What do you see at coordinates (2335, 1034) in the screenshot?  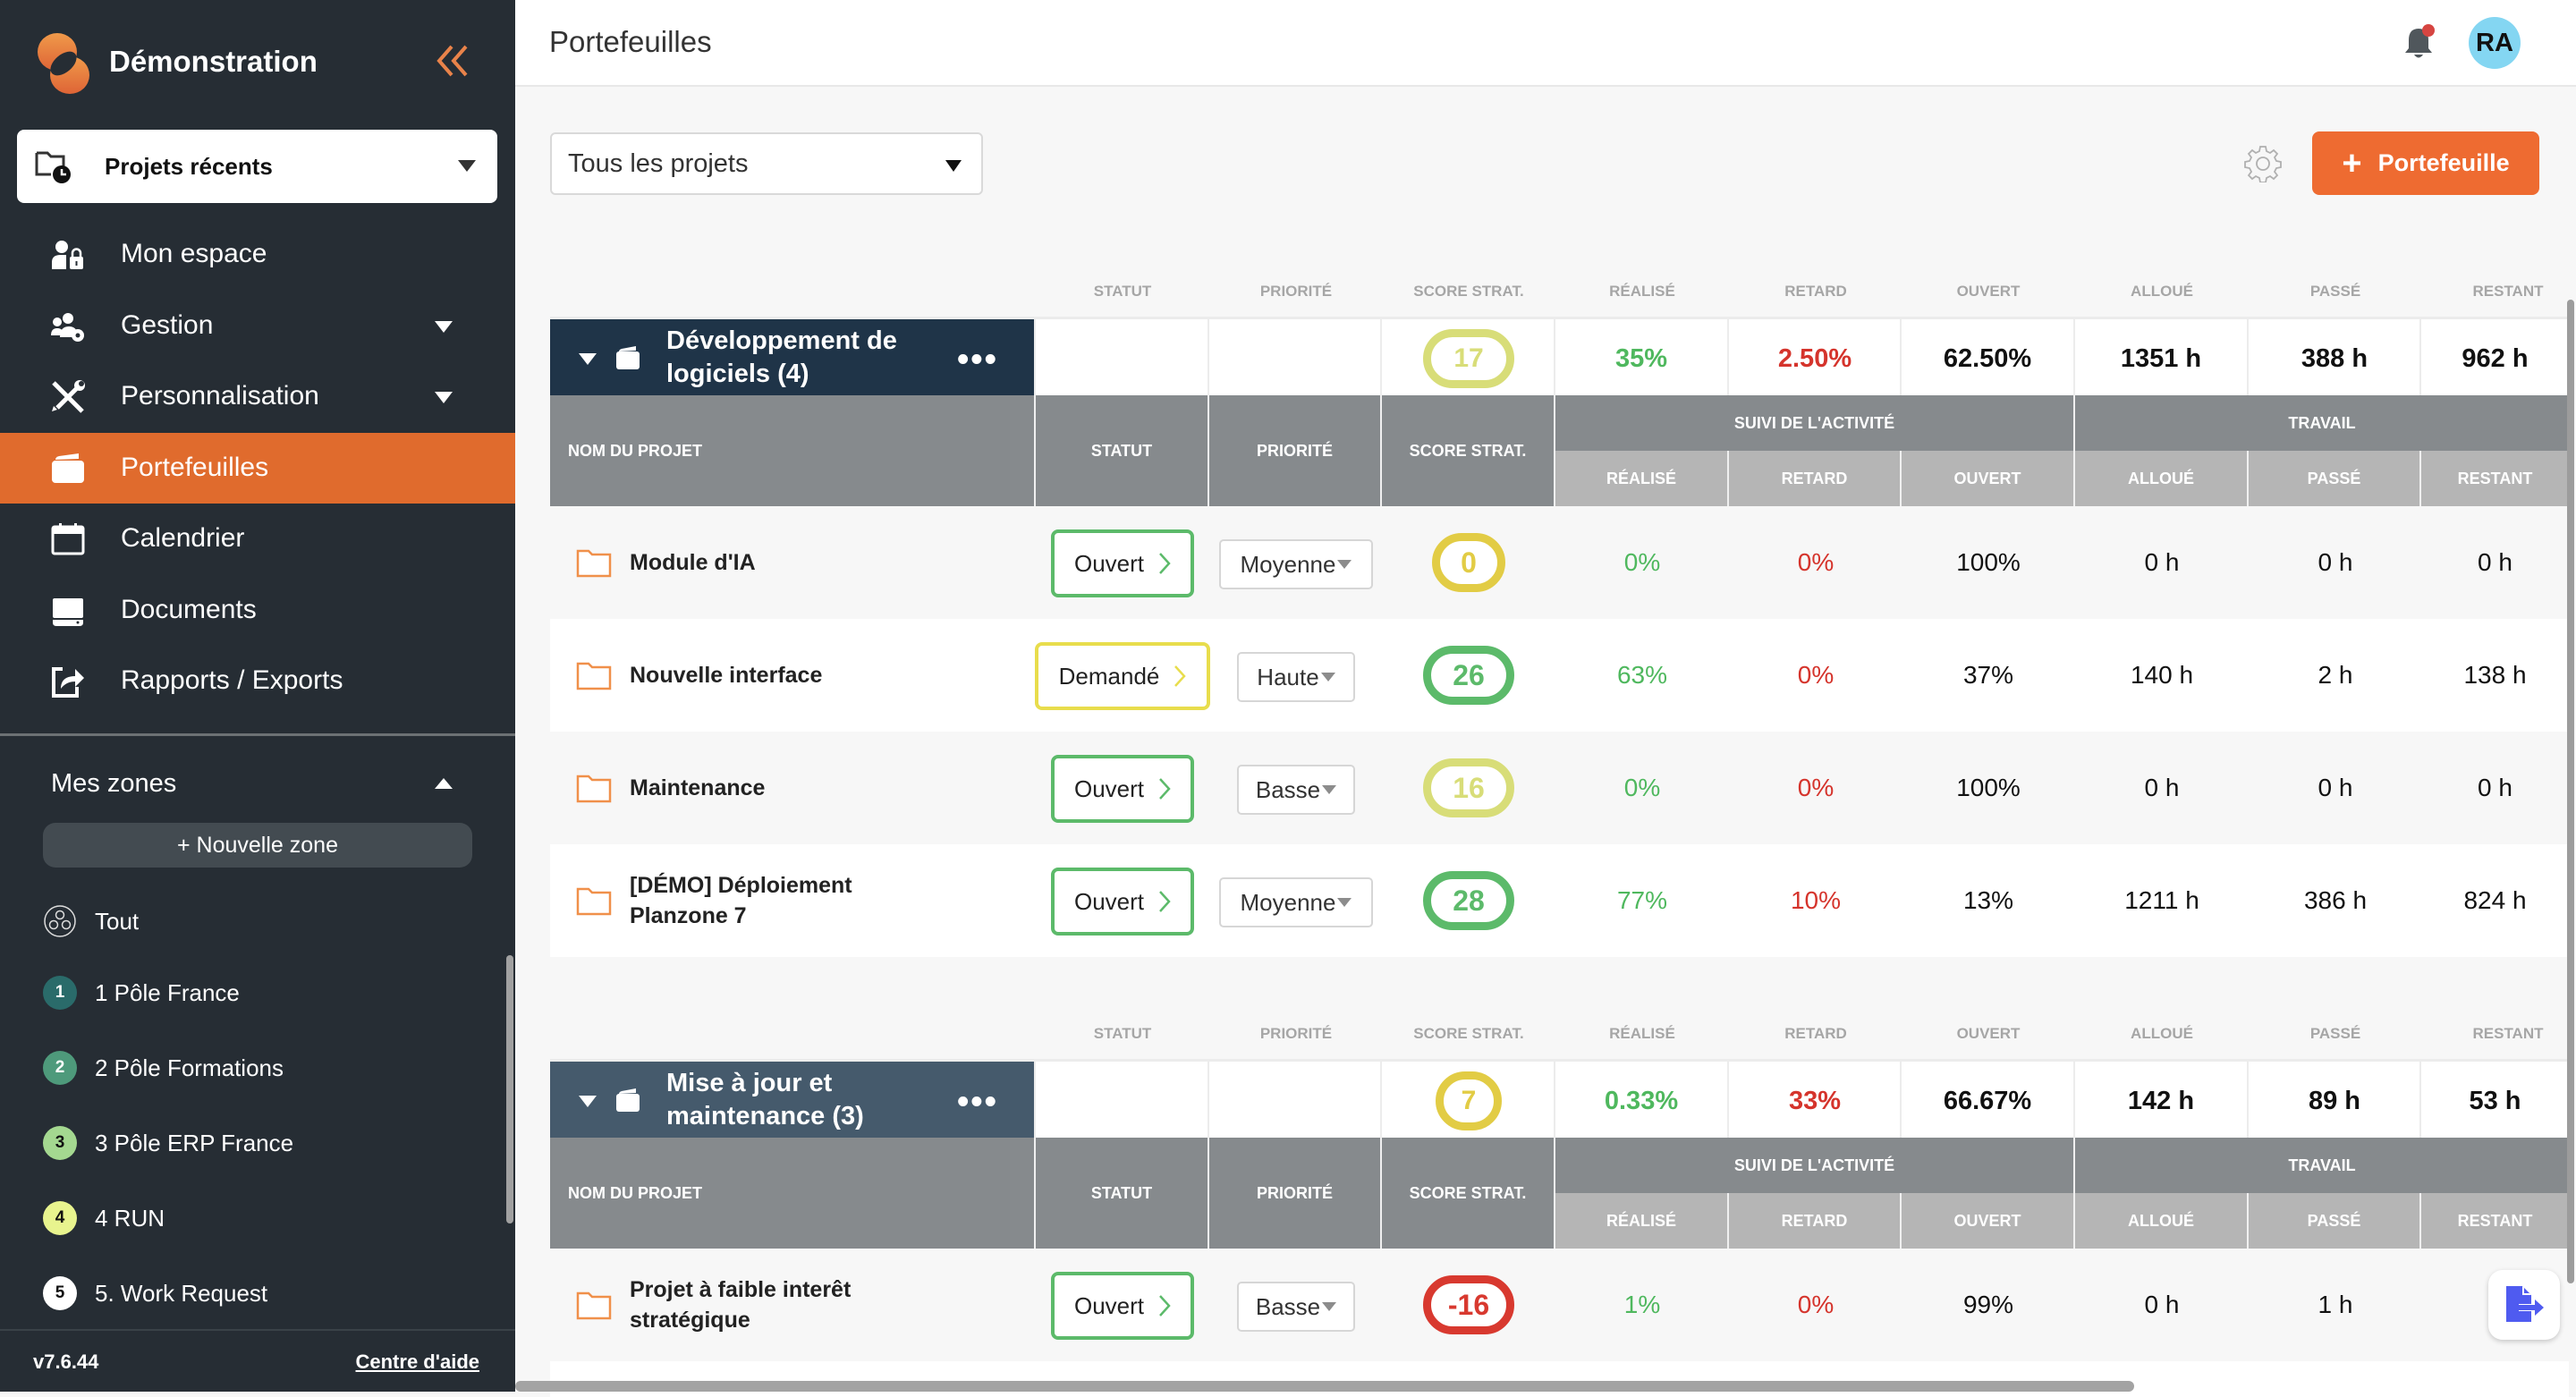 I see `col-head-passe: PASSÉ` at bounding box center [2335, 1034].